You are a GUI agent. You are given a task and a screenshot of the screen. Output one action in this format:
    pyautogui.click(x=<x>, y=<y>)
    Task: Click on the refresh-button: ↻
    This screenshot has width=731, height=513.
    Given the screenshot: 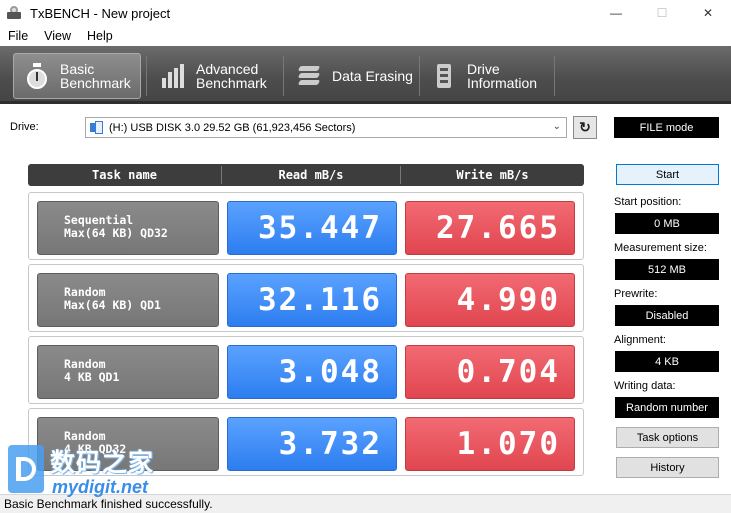 What is the action you would take?
    pyautogui.click(x=585, y=127)
    